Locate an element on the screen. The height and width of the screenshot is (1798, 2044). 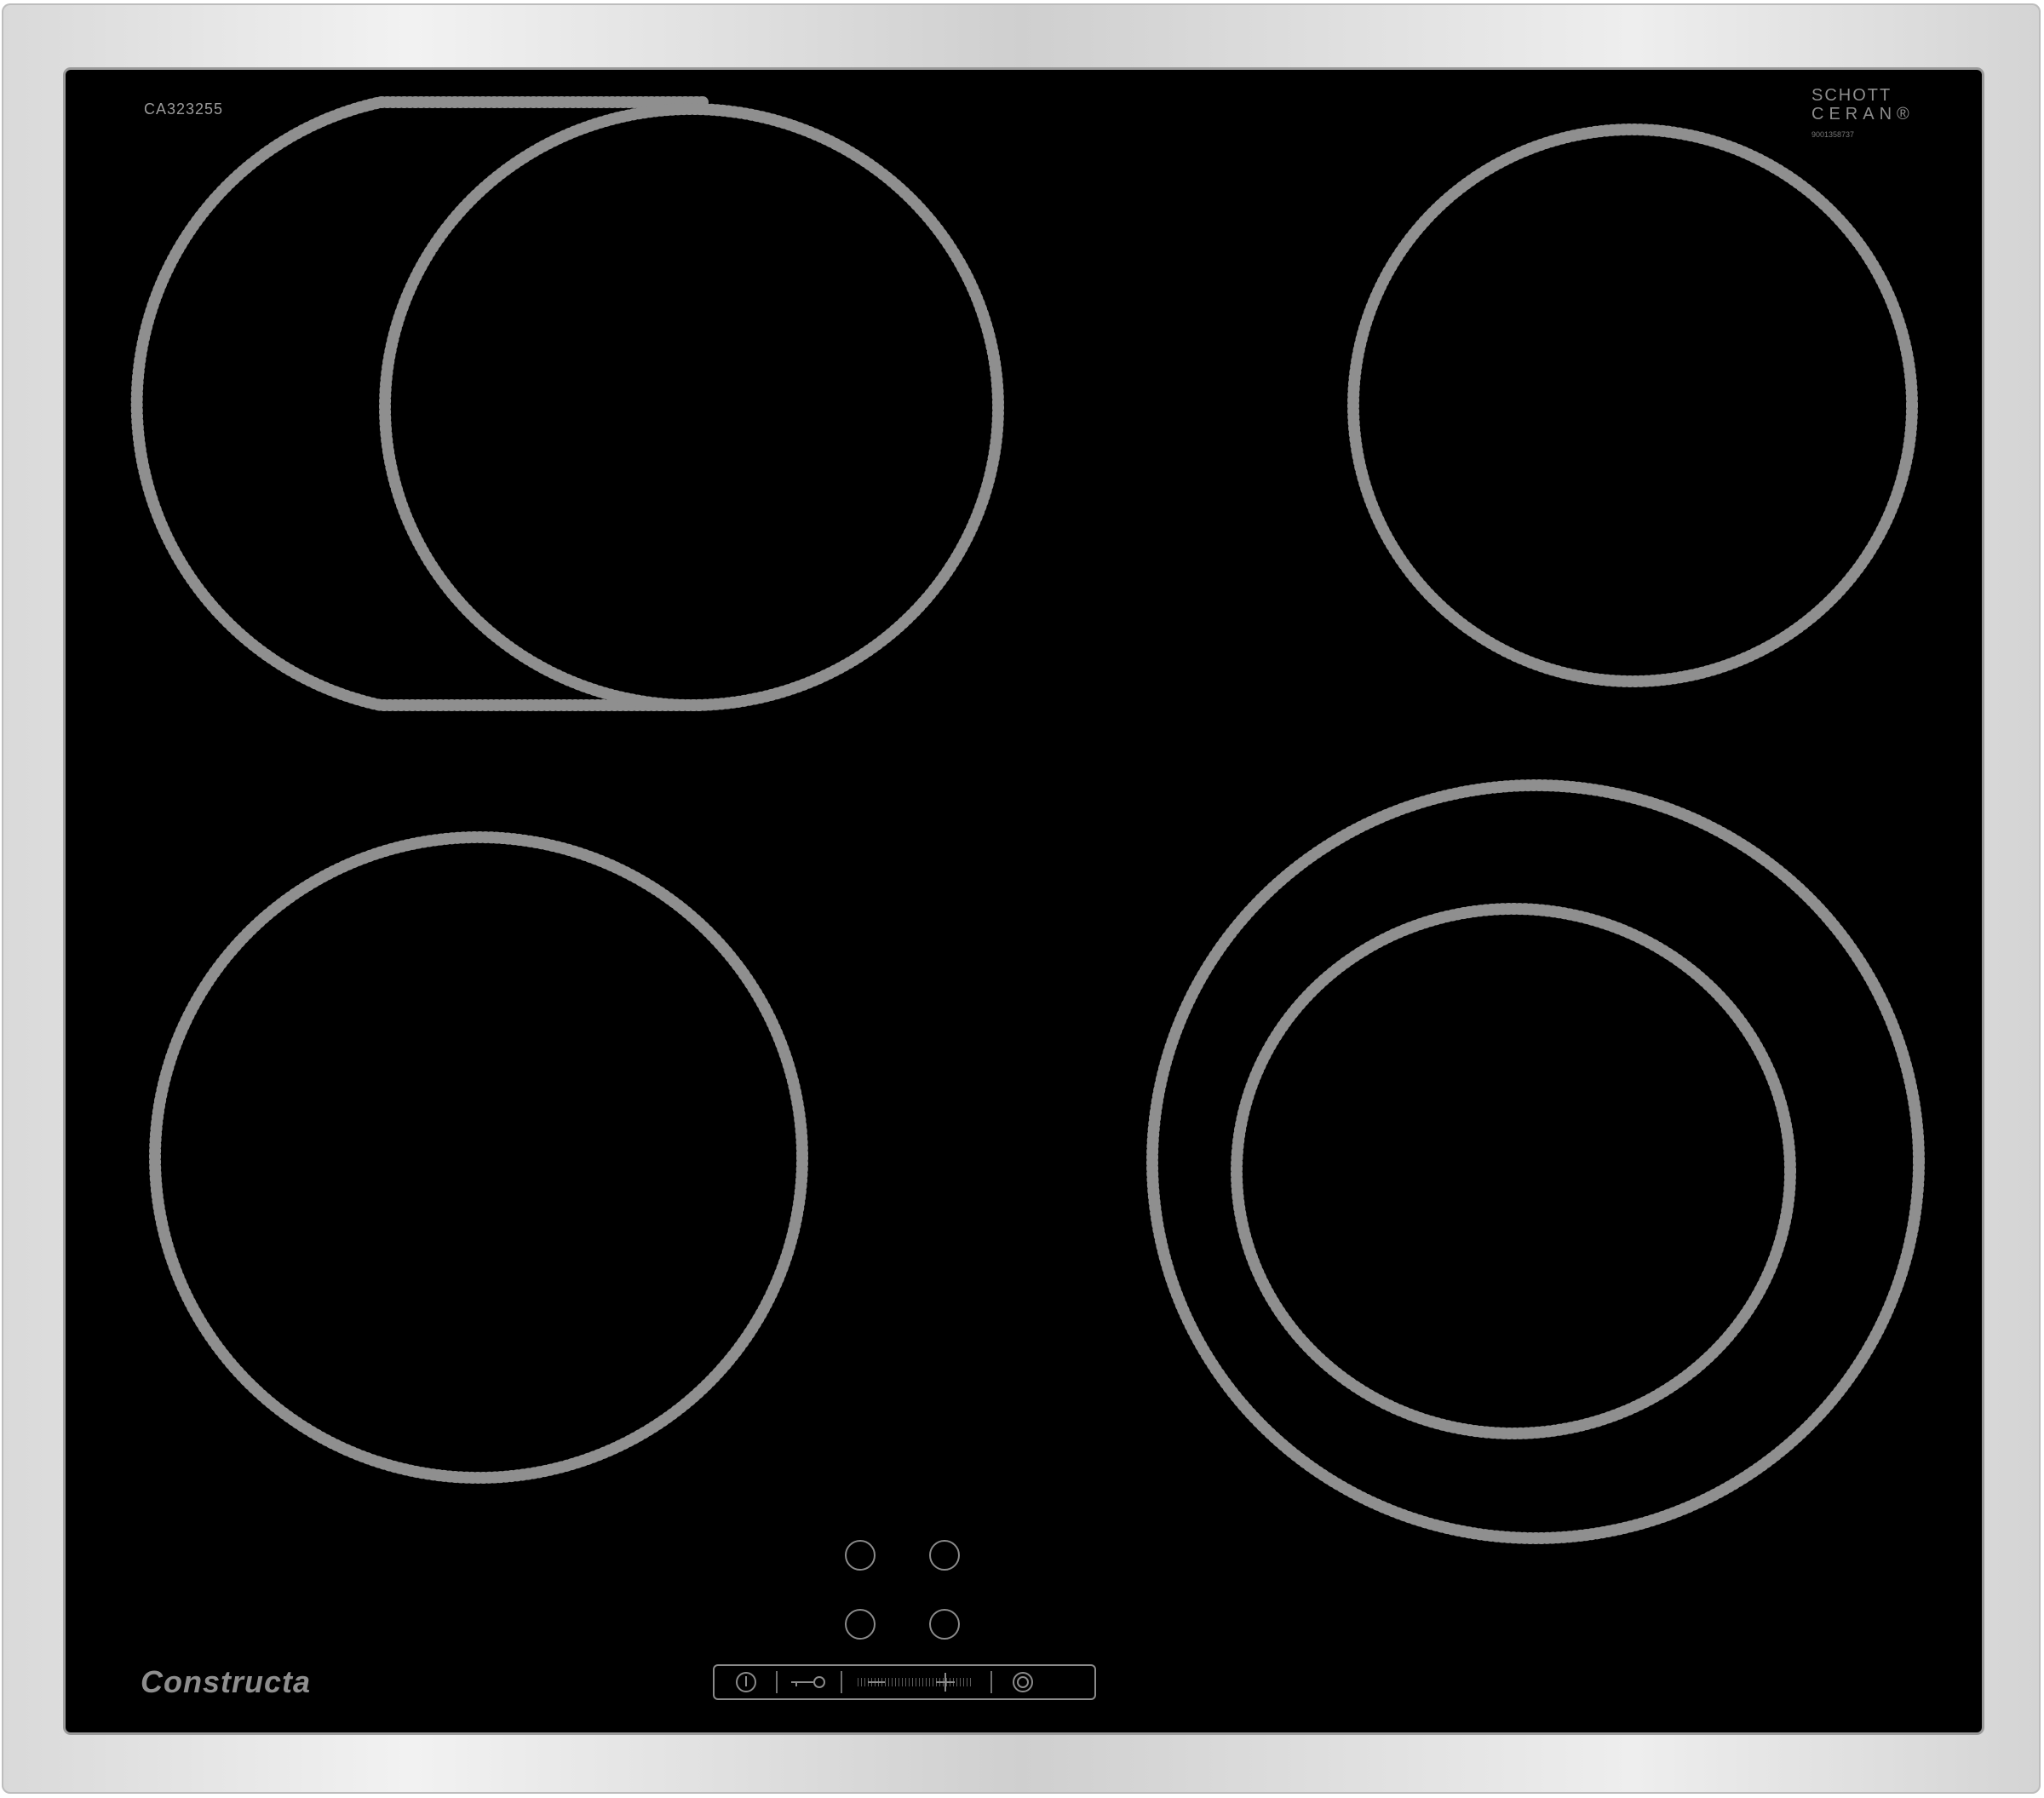
zone-indicator-front-right is located at coordinates (944, 1624).